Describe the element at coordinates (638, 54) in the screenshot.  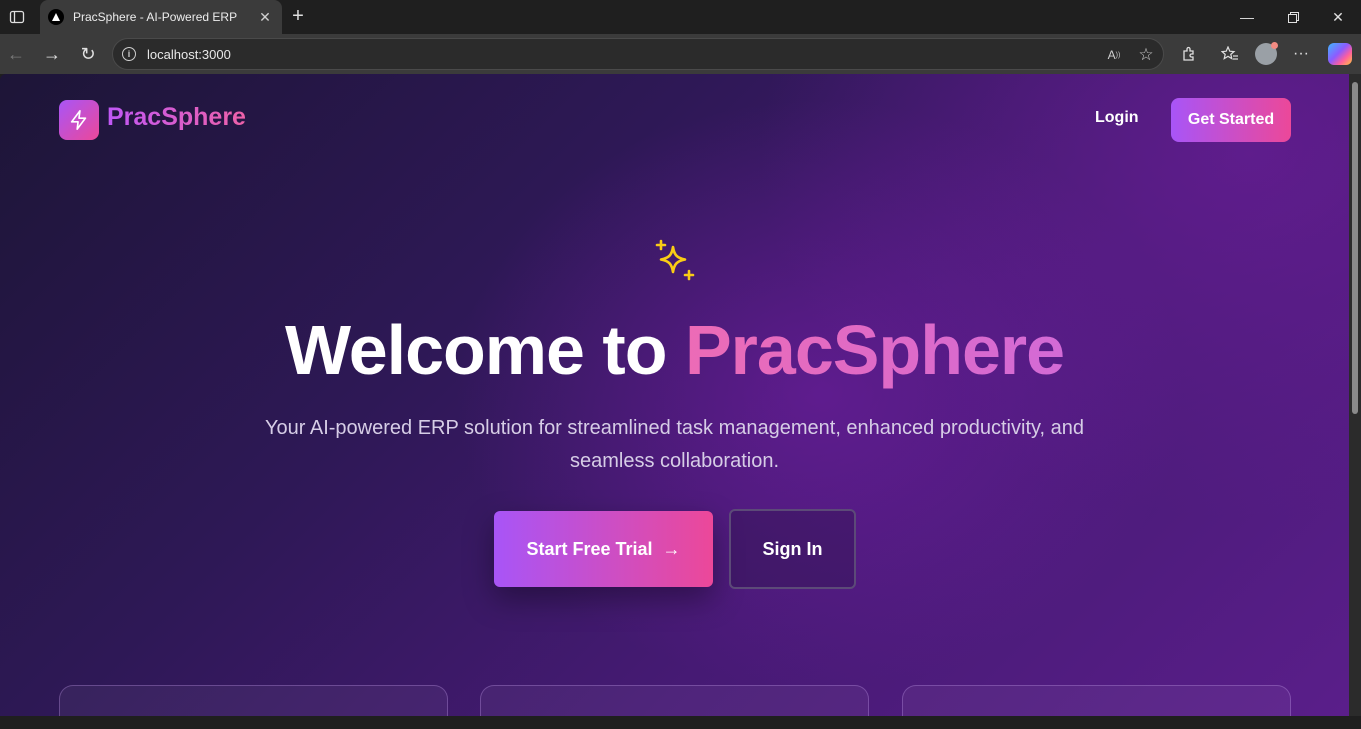
I see `address-bar: i localhost:3000 A)) ☆` at that location.